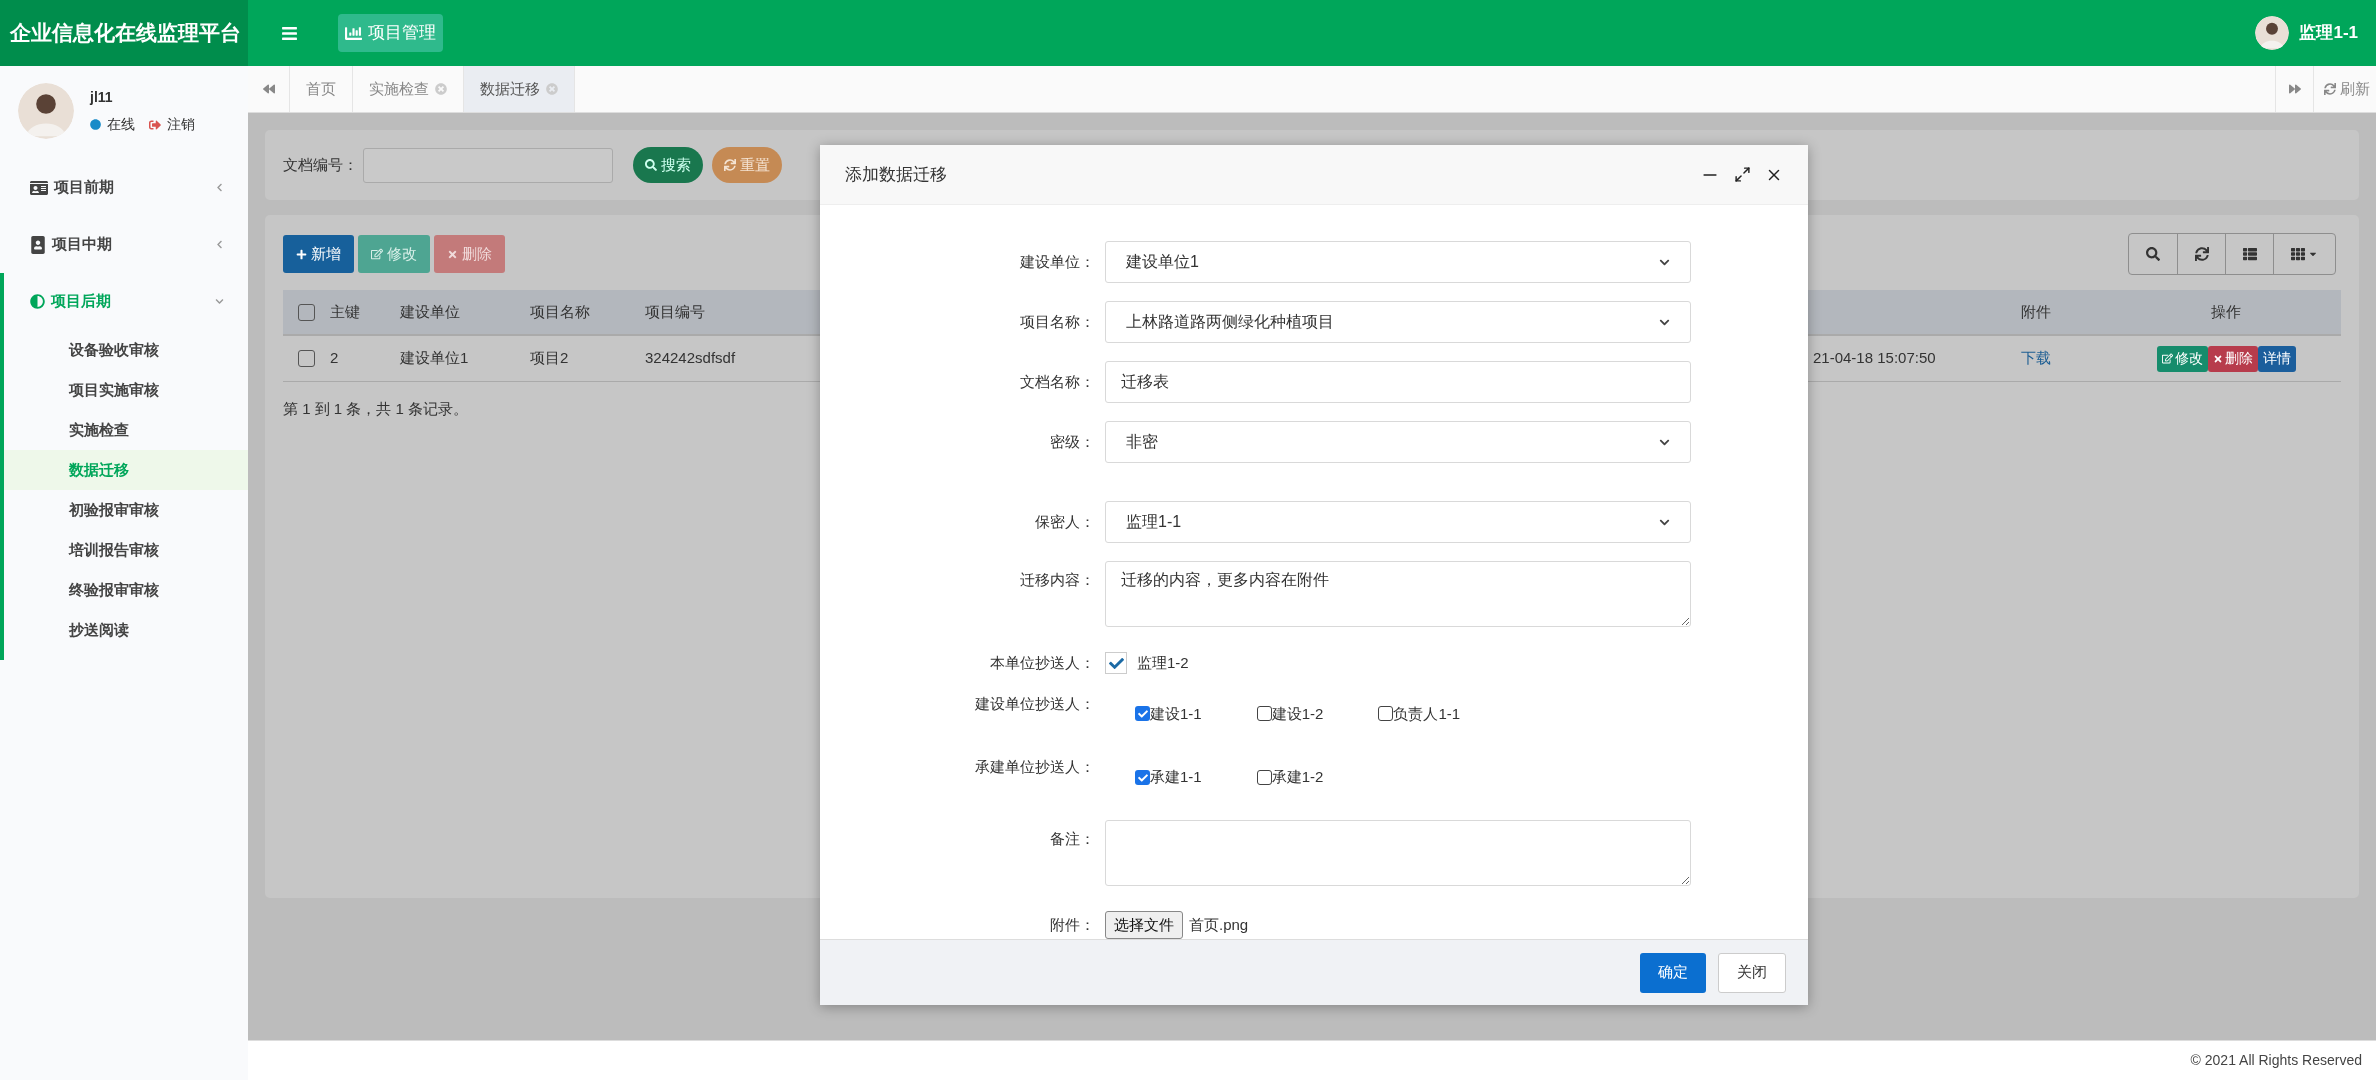 This screenshot has width=2376, height=1080. I want to click on row-action-button: 修改, so click(2182, 358).